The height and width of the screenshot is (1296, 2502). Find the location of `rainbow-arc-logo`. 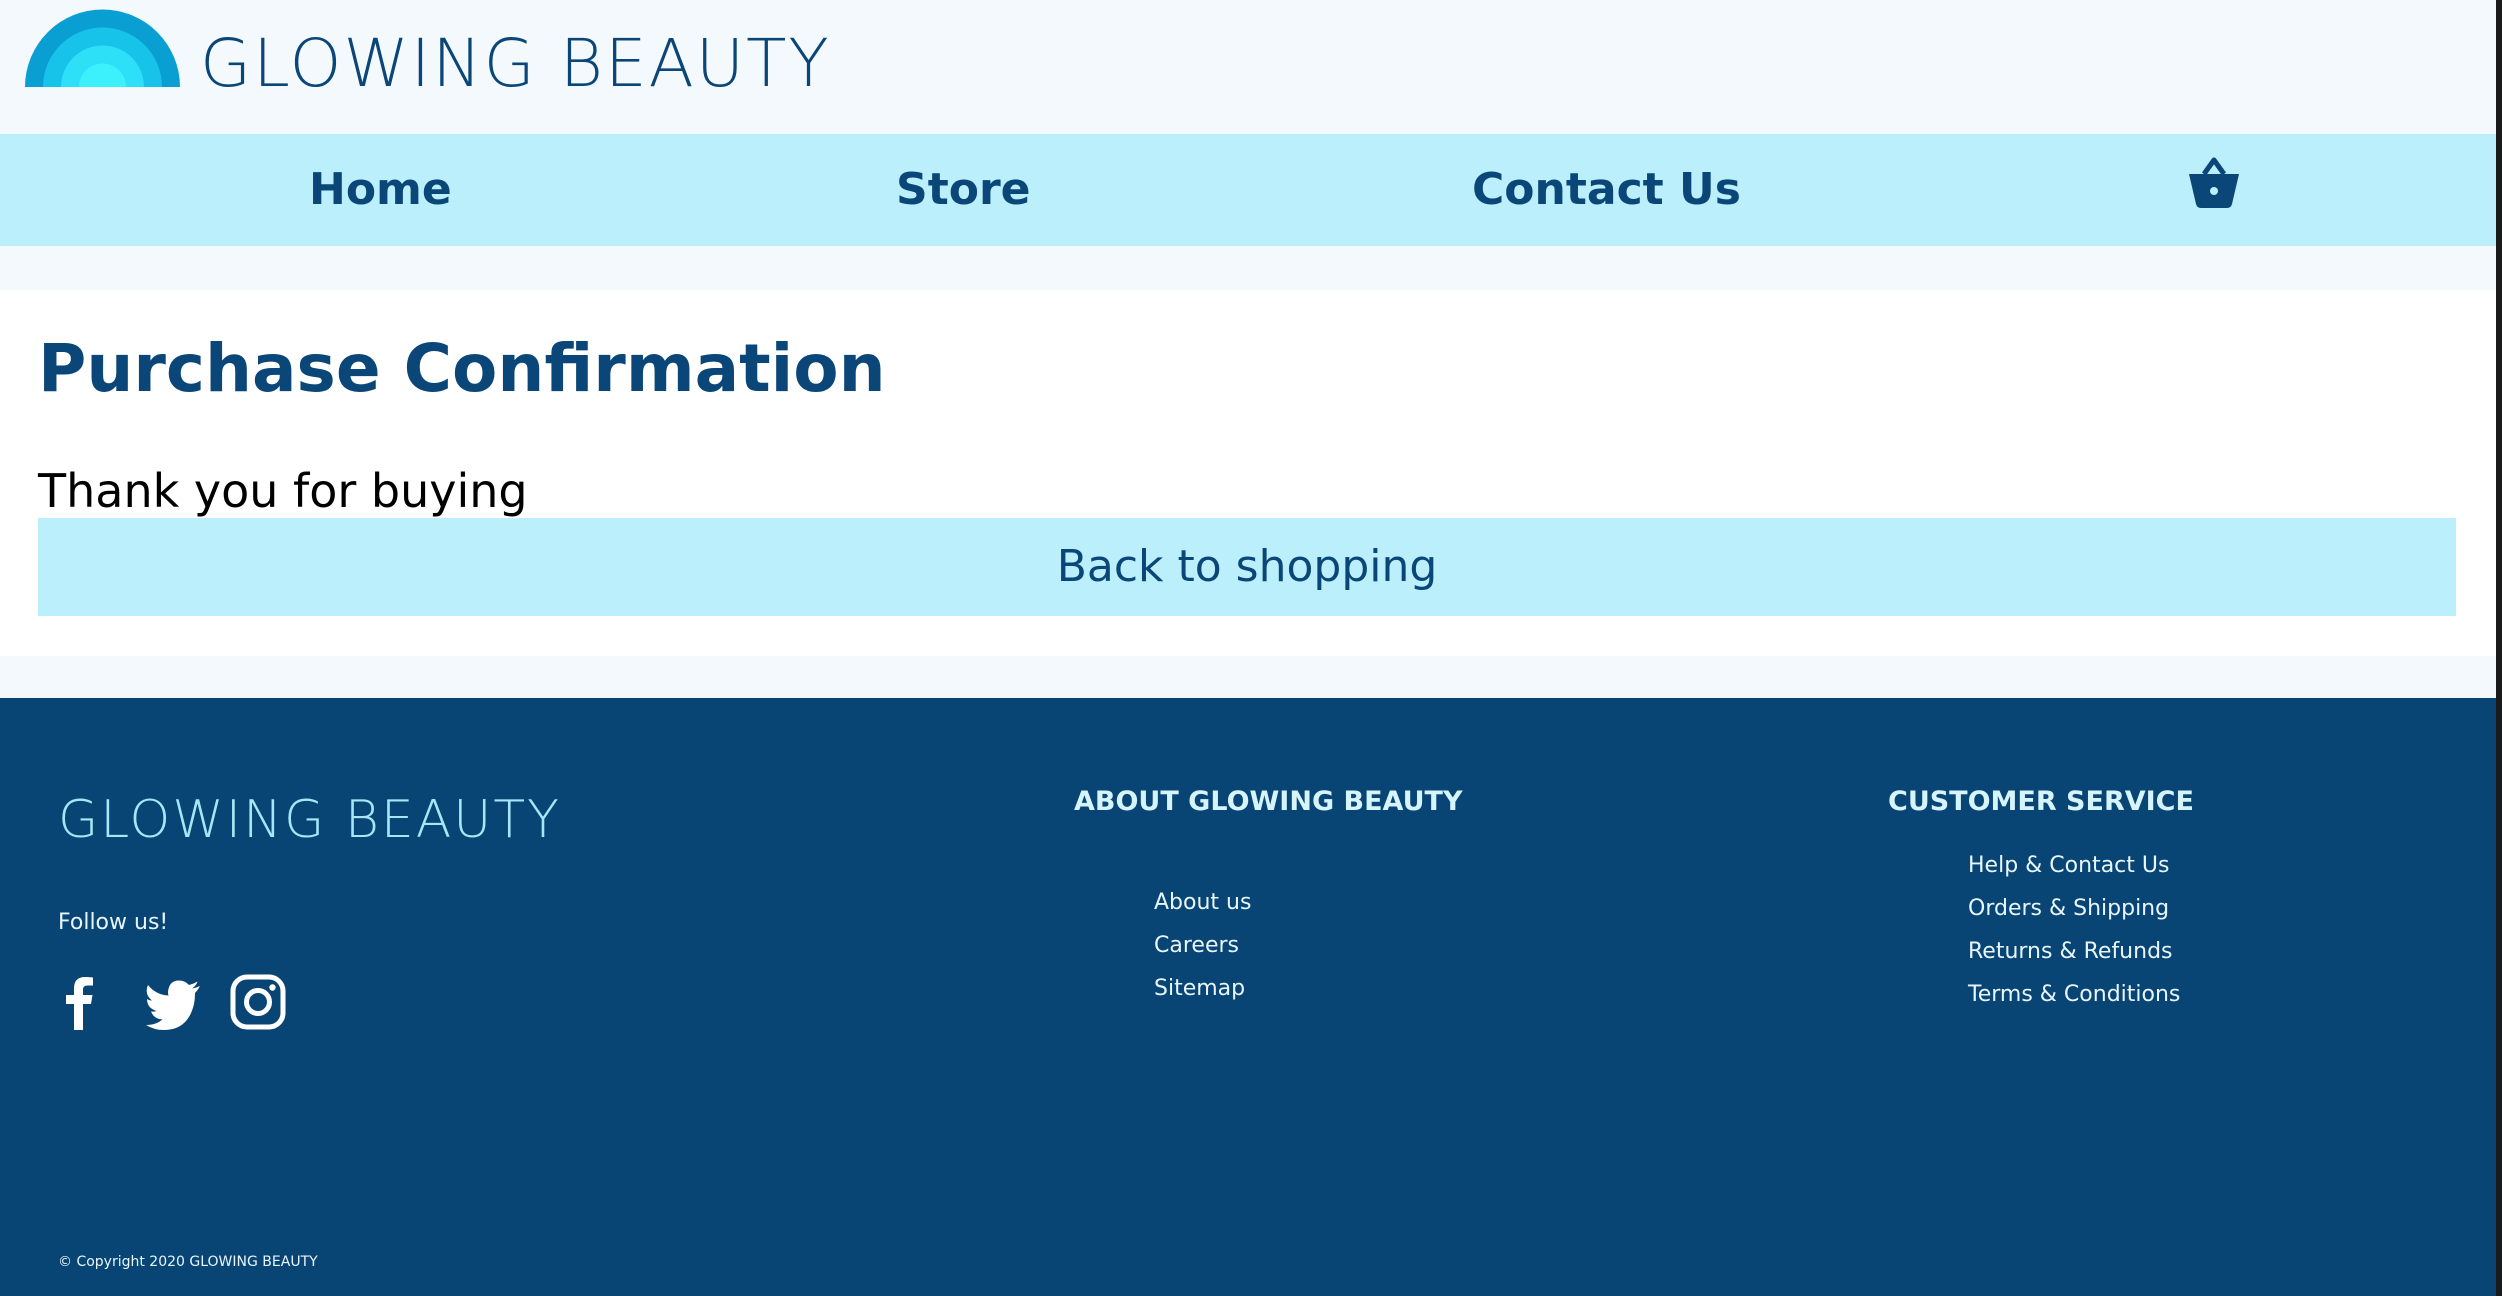

rainbow-arc-logo is located at coordinates (102, 47).